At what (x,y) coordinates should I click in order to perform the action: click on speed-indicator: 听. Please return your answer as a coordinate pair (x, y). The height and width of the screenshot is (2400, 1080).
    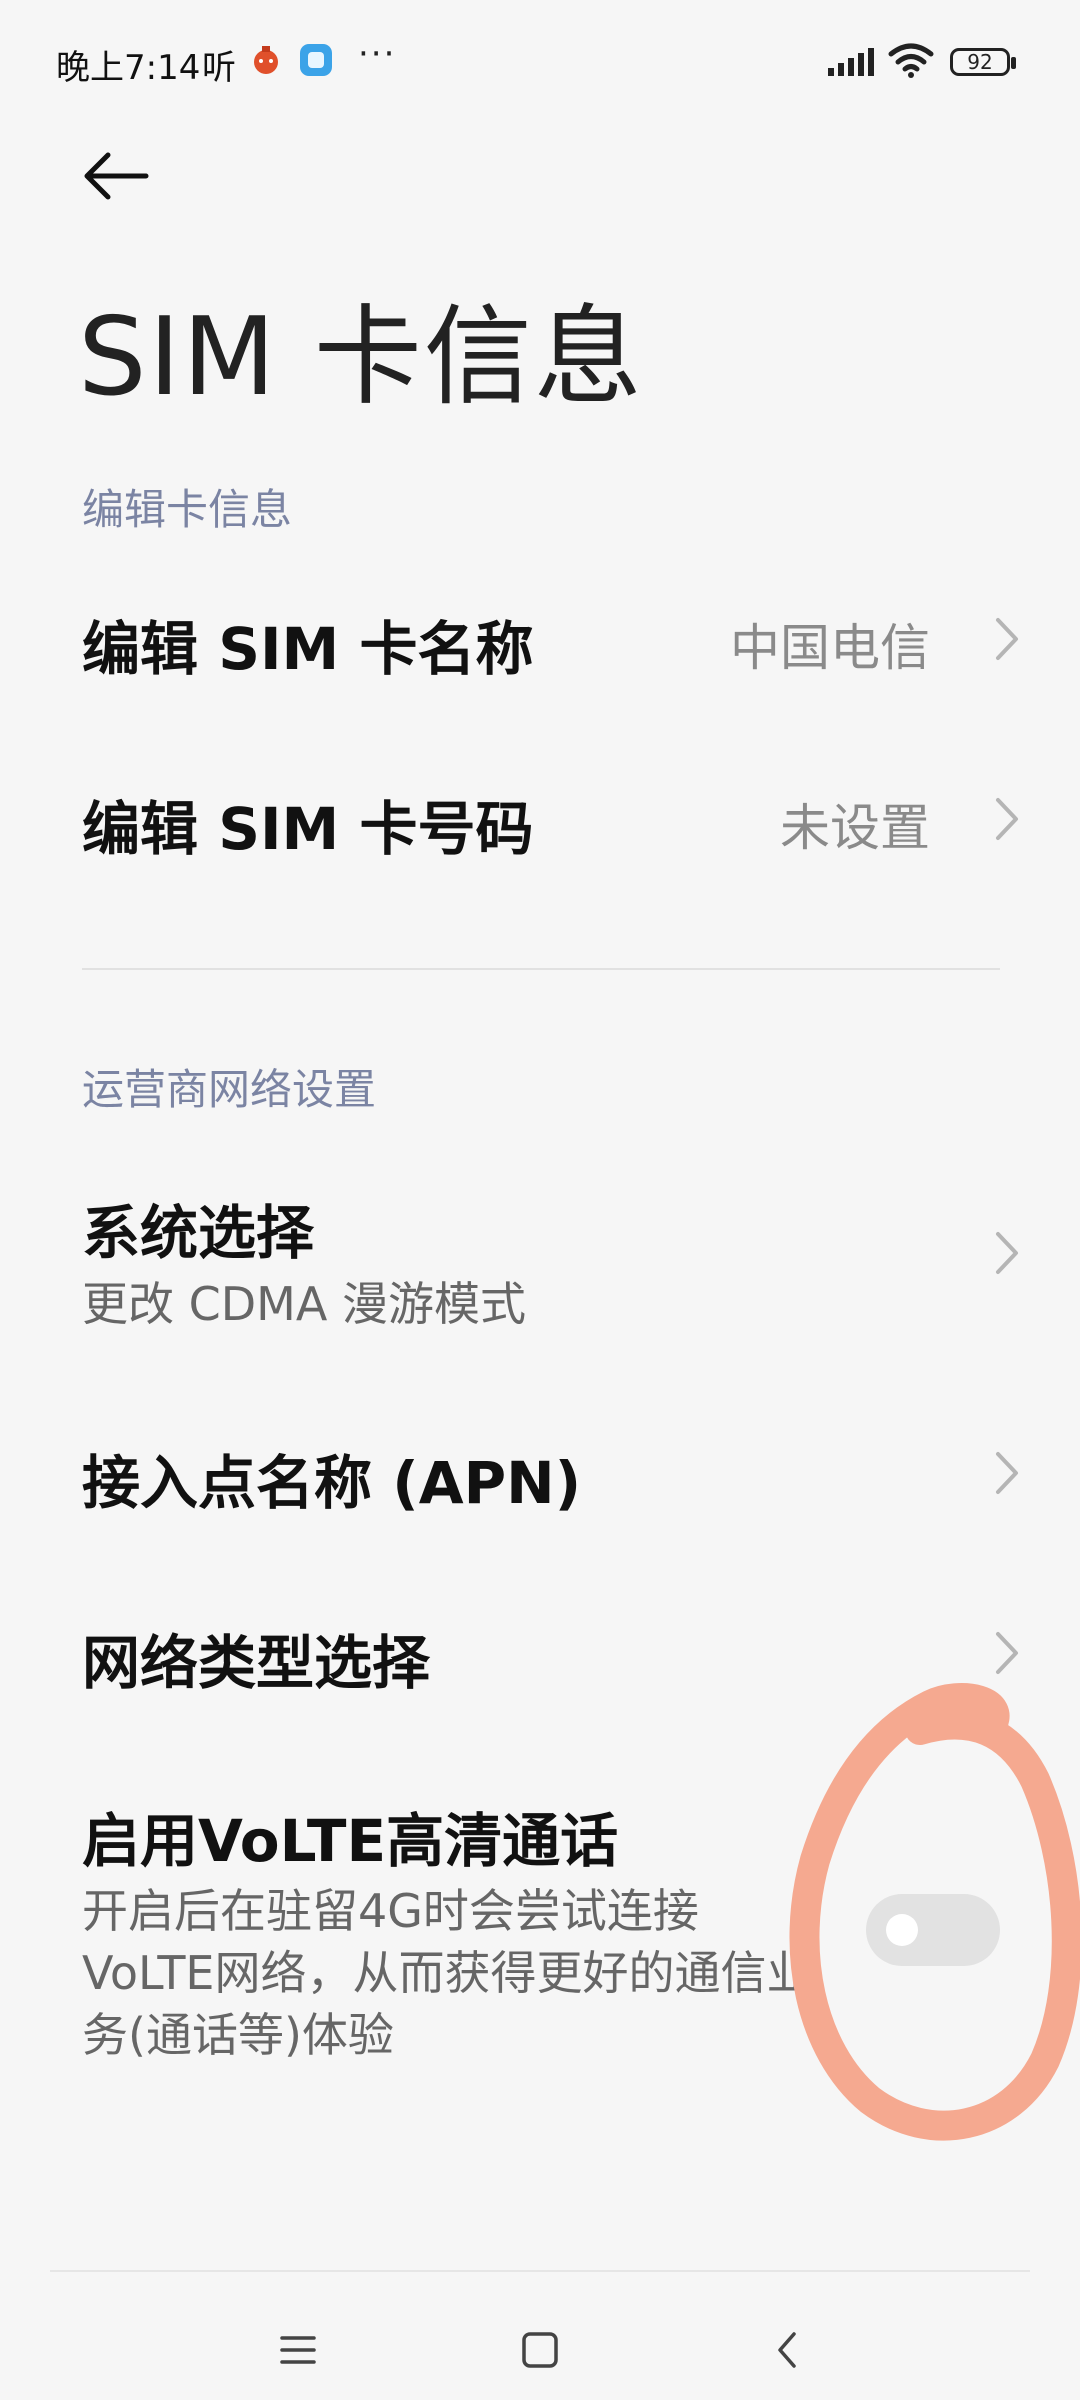
    Looking at the image, I should click on (219, 68).